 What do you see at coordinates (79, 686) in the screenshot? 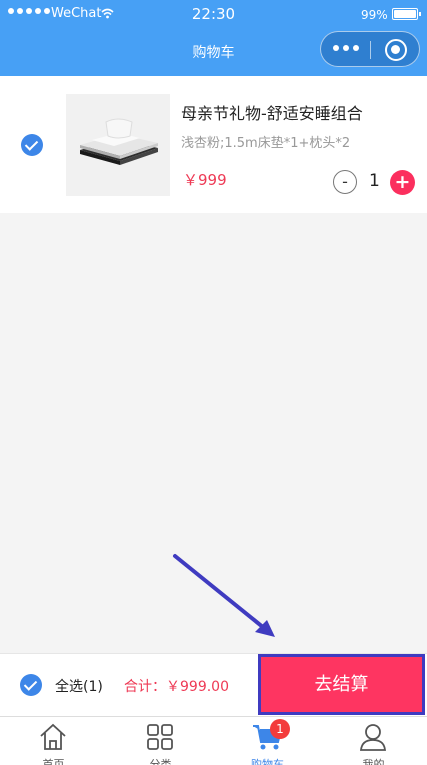
I see `select-all-label: 全选(1)` at bounding box center [79, 686].